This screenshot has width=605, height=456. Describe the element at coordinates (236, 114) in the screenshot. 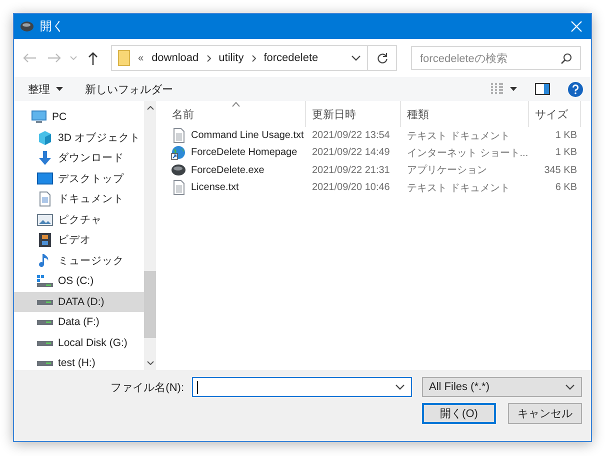

I see `column-header: 名前` at that location.